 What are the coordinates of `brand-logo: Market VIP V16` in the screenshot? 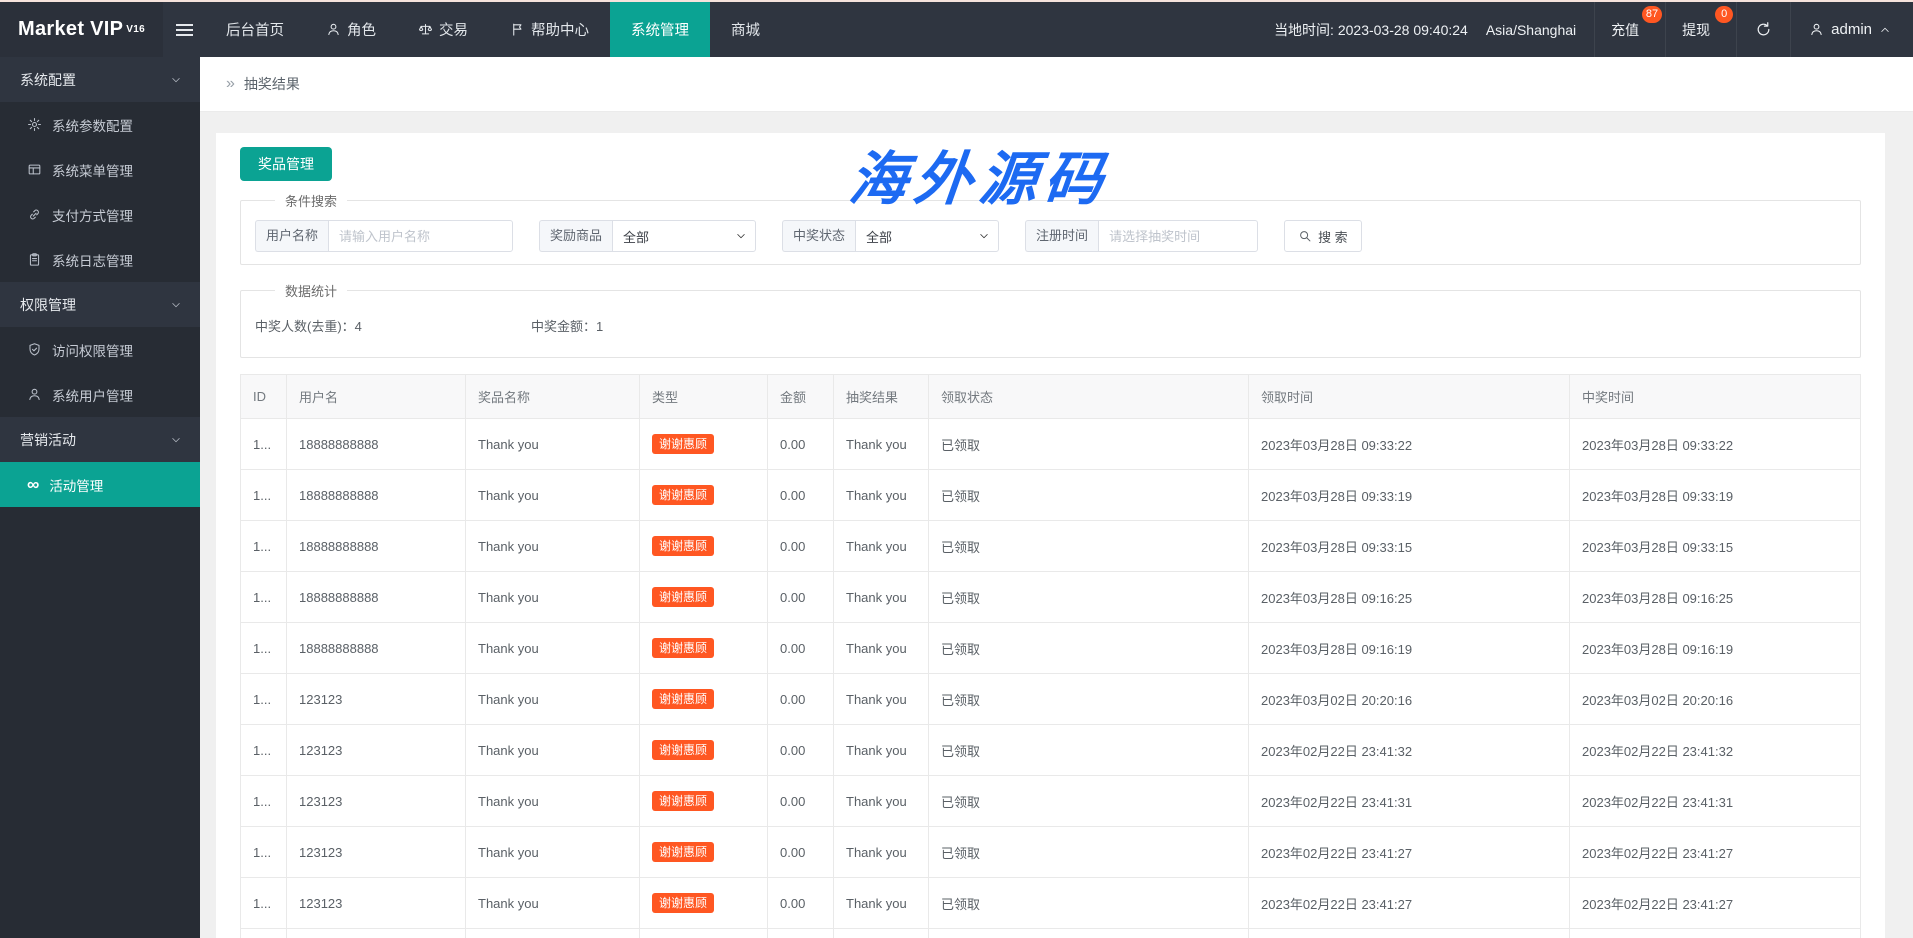 It's located at (81, 29).